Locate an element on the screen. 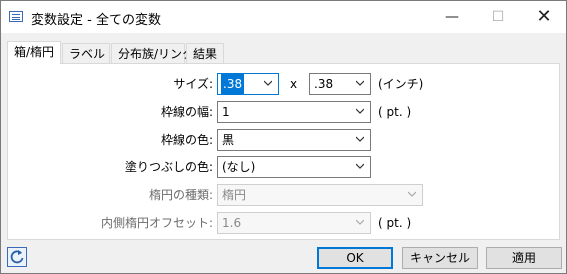 The height and width of the screenshot is (274, 567). tab-distribution-link: 分布族/リンク is located at coordinates (152, 53).